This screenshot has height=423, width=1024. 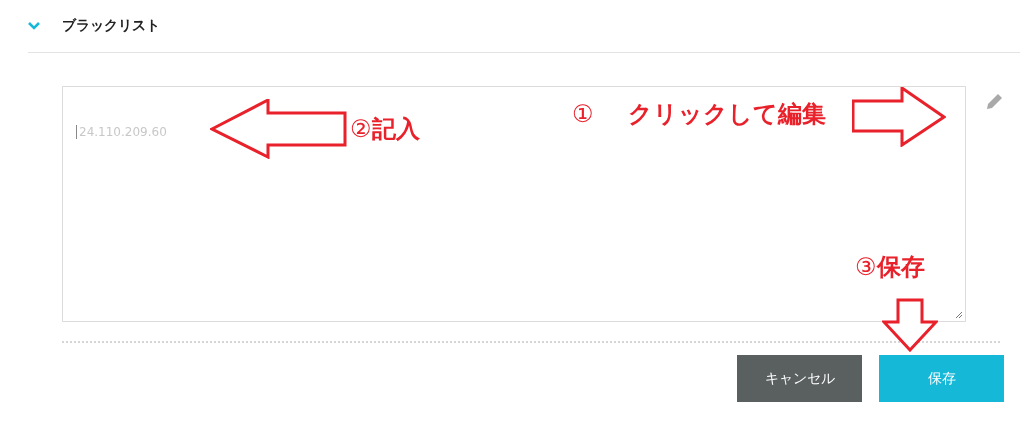 What do you see at coordinates (799, 378) in the screenshot?
I see `cancel-button: キャンセル` at bounding box center [799, 378].